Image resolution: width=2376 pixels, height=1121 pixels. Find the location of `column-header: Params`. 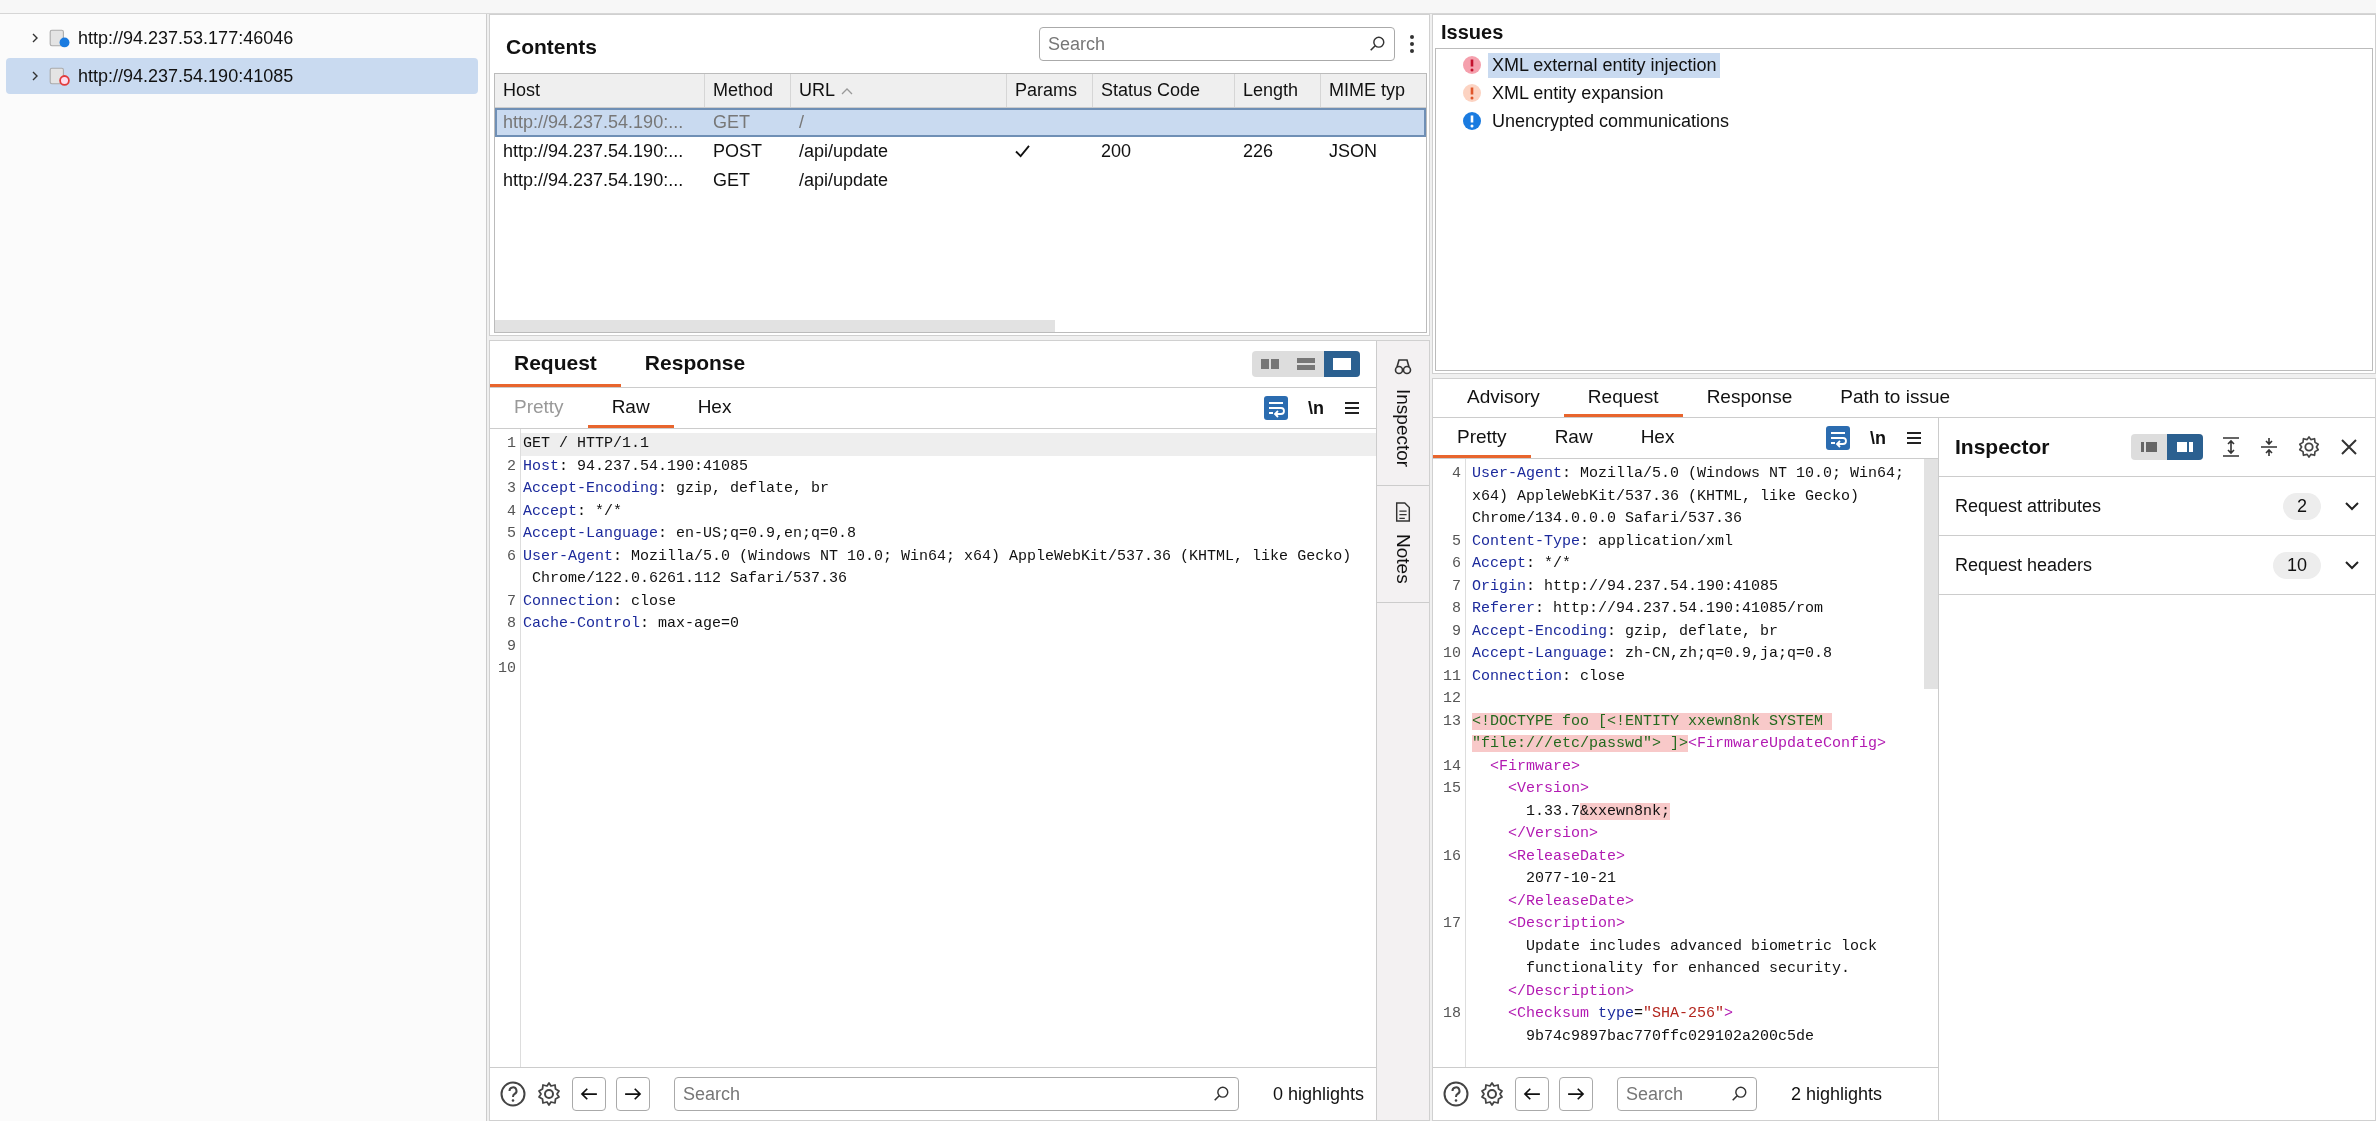

column-header: Params is located at coordinates (1050, 90).